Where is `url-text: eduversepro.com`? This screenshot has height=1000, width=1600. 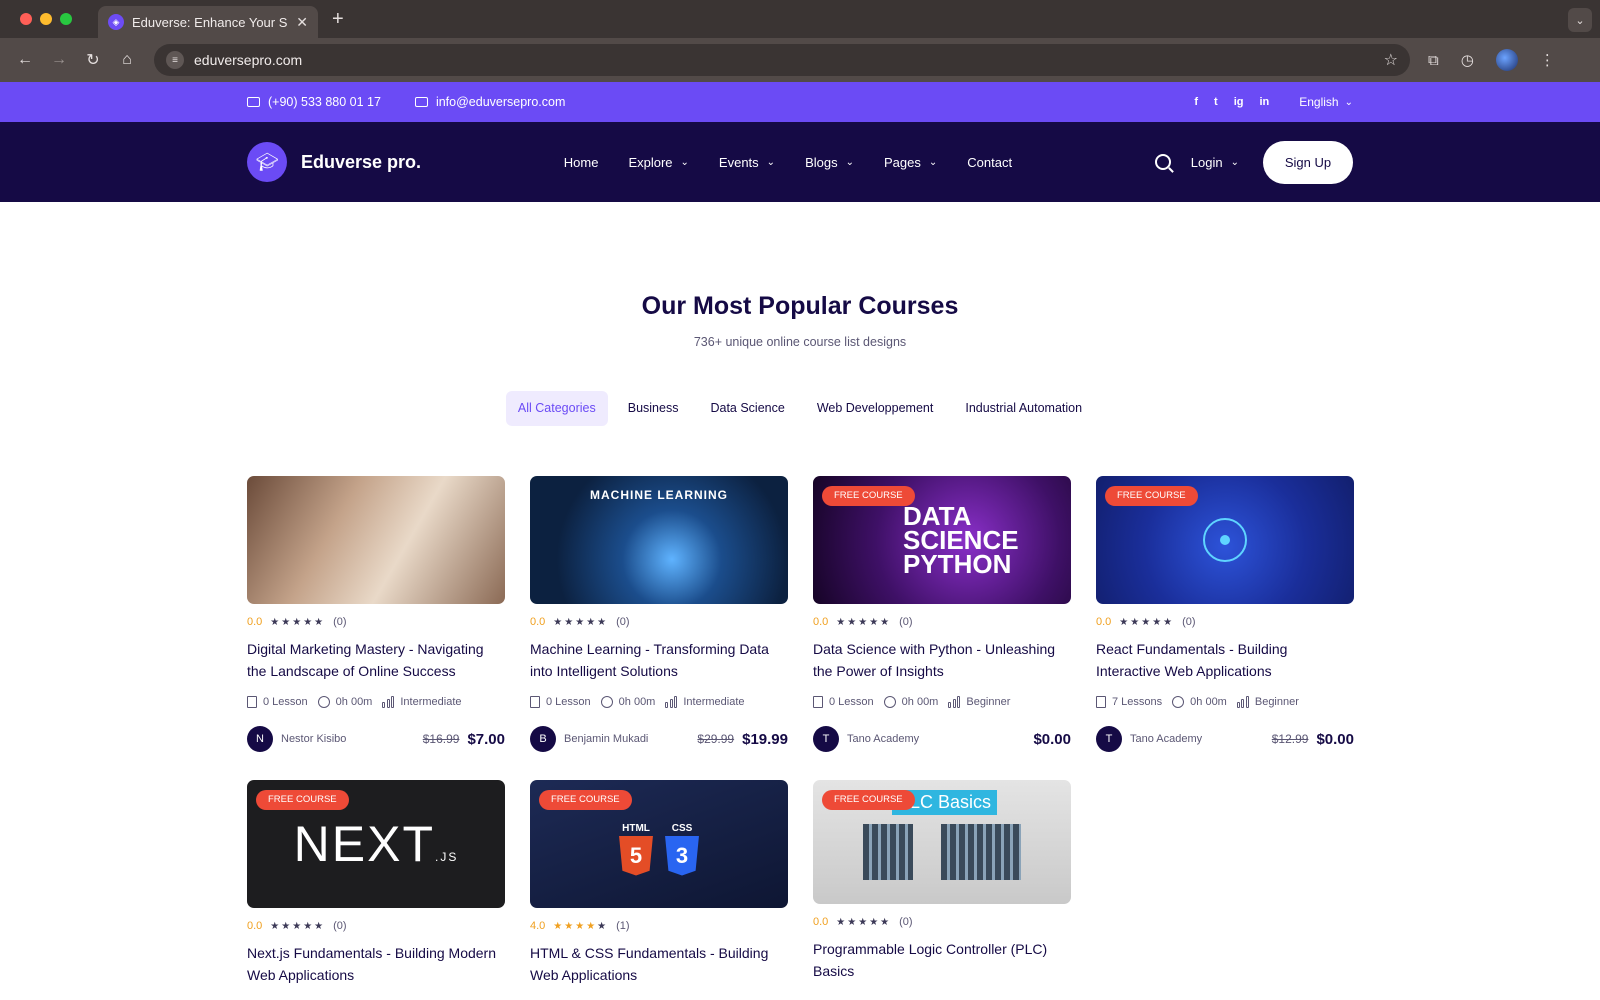
url-text: eduversepro.com is located at coordinates (248, 60).